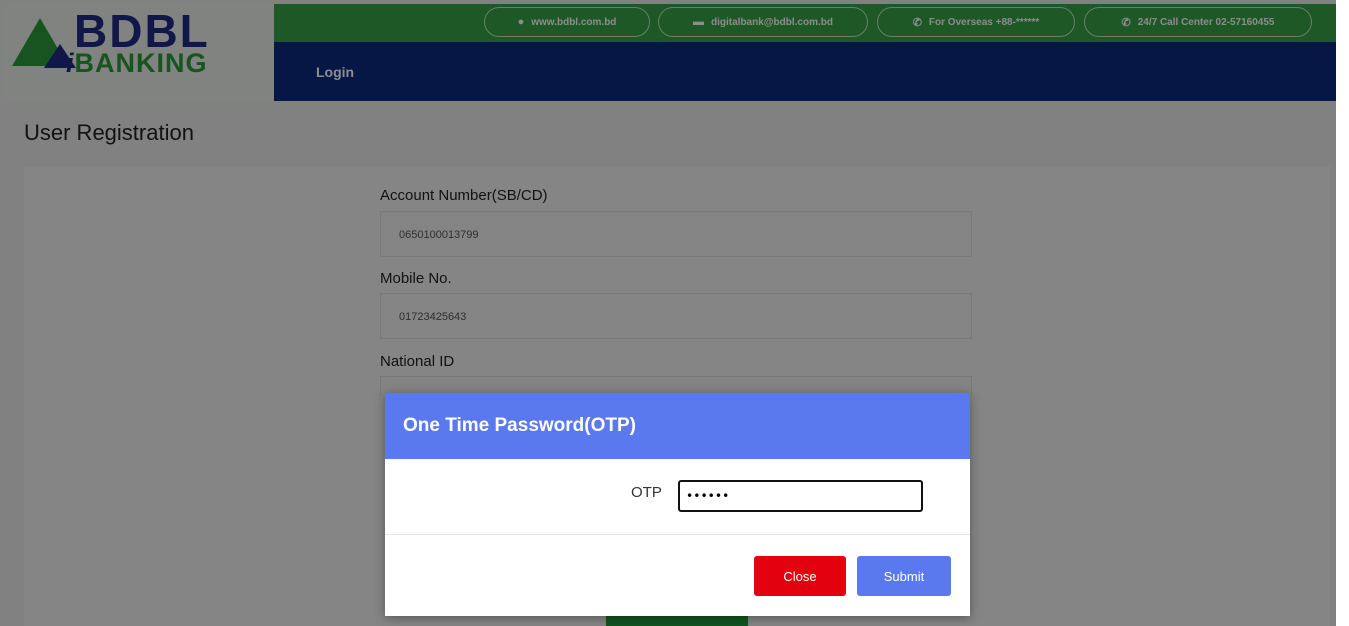 This screenshot has width=1349, height=626. I want to click on otp-modal-header: One Time Password(OTP), so click(677, 426).